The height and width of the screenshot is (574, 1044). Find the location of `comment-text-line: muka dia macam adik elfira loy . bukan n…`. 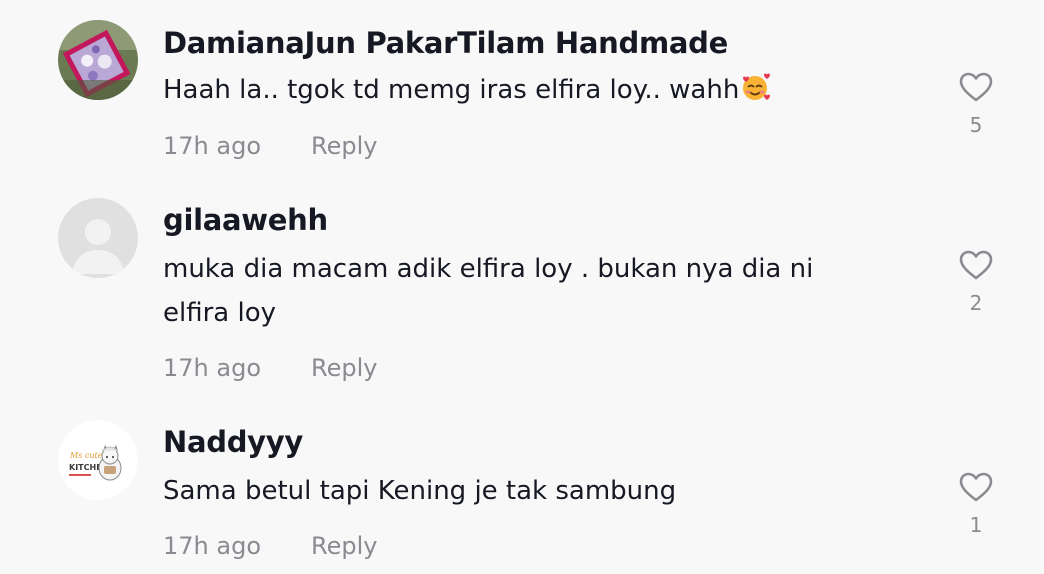

comment-text-line: muka dia macam adik elfira loy . bukan n… is located at coordinates (488, 269).